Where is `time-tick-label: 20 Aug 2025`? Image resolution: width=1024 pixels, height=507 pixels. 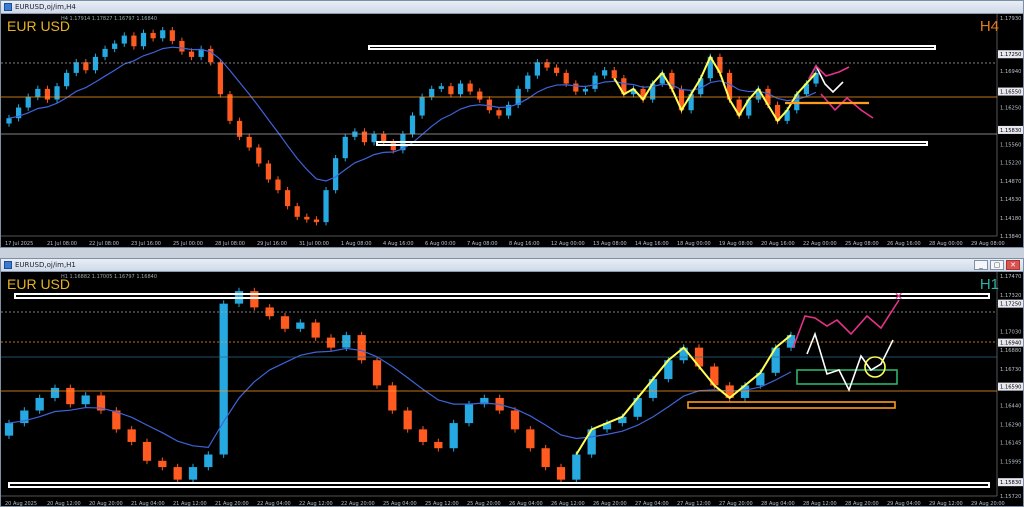
time-tick-label: 20 Aug 2025 is located at coordinates (21, 503).